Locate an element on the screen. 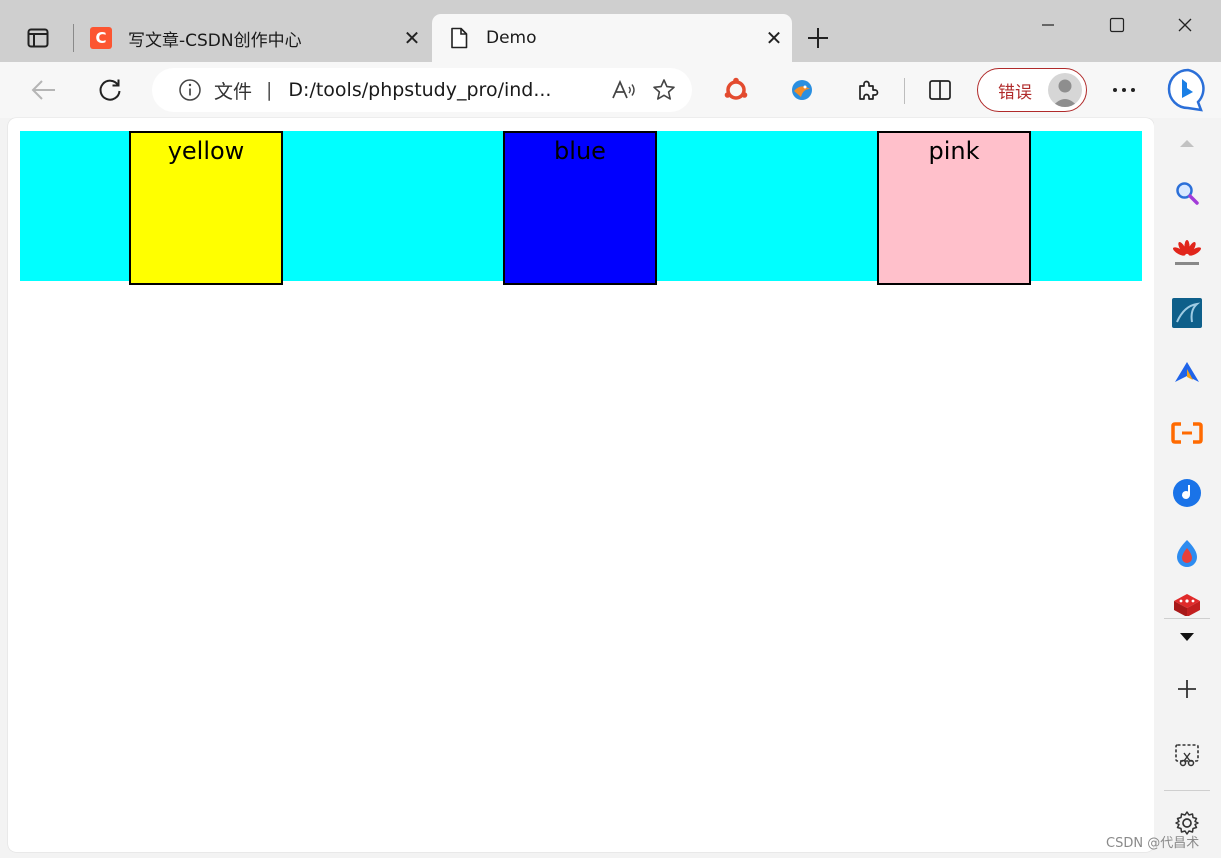 The width and height of the screenshot is (1221, 858). tab-actions-icon is located at coordinates (38, 38).